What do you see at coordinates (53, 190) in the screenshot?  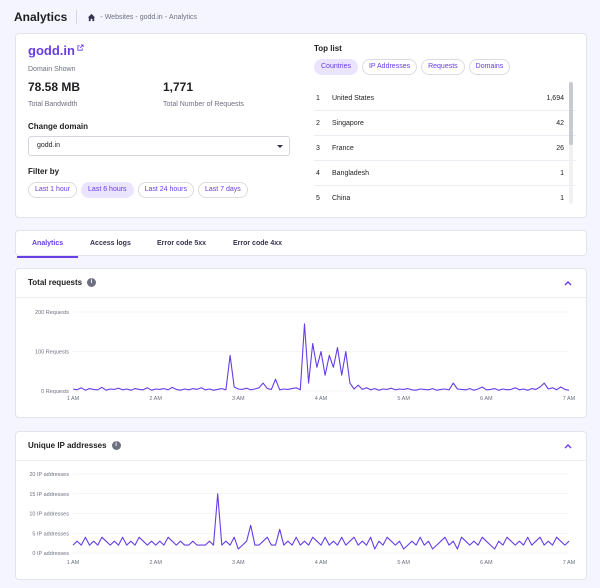 I see `filter-last-1-hour: Last 1 hour` at bounding box center [53, 190].